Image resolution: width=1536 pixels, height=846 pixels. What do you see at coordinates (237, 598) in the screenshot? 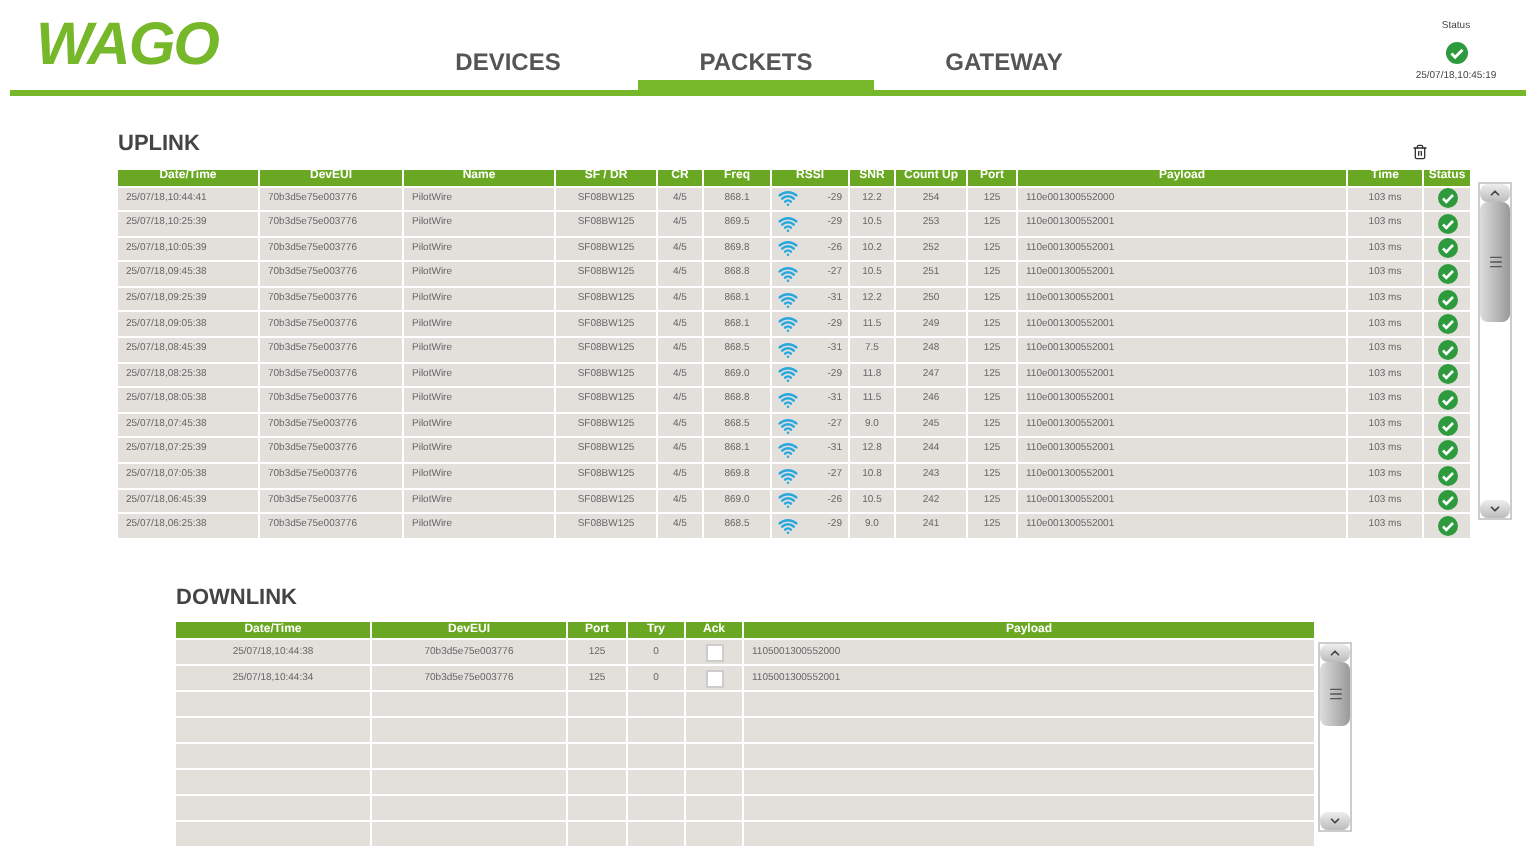
I see `section-title: DOWNLINK` at bounding box center [237, 598].